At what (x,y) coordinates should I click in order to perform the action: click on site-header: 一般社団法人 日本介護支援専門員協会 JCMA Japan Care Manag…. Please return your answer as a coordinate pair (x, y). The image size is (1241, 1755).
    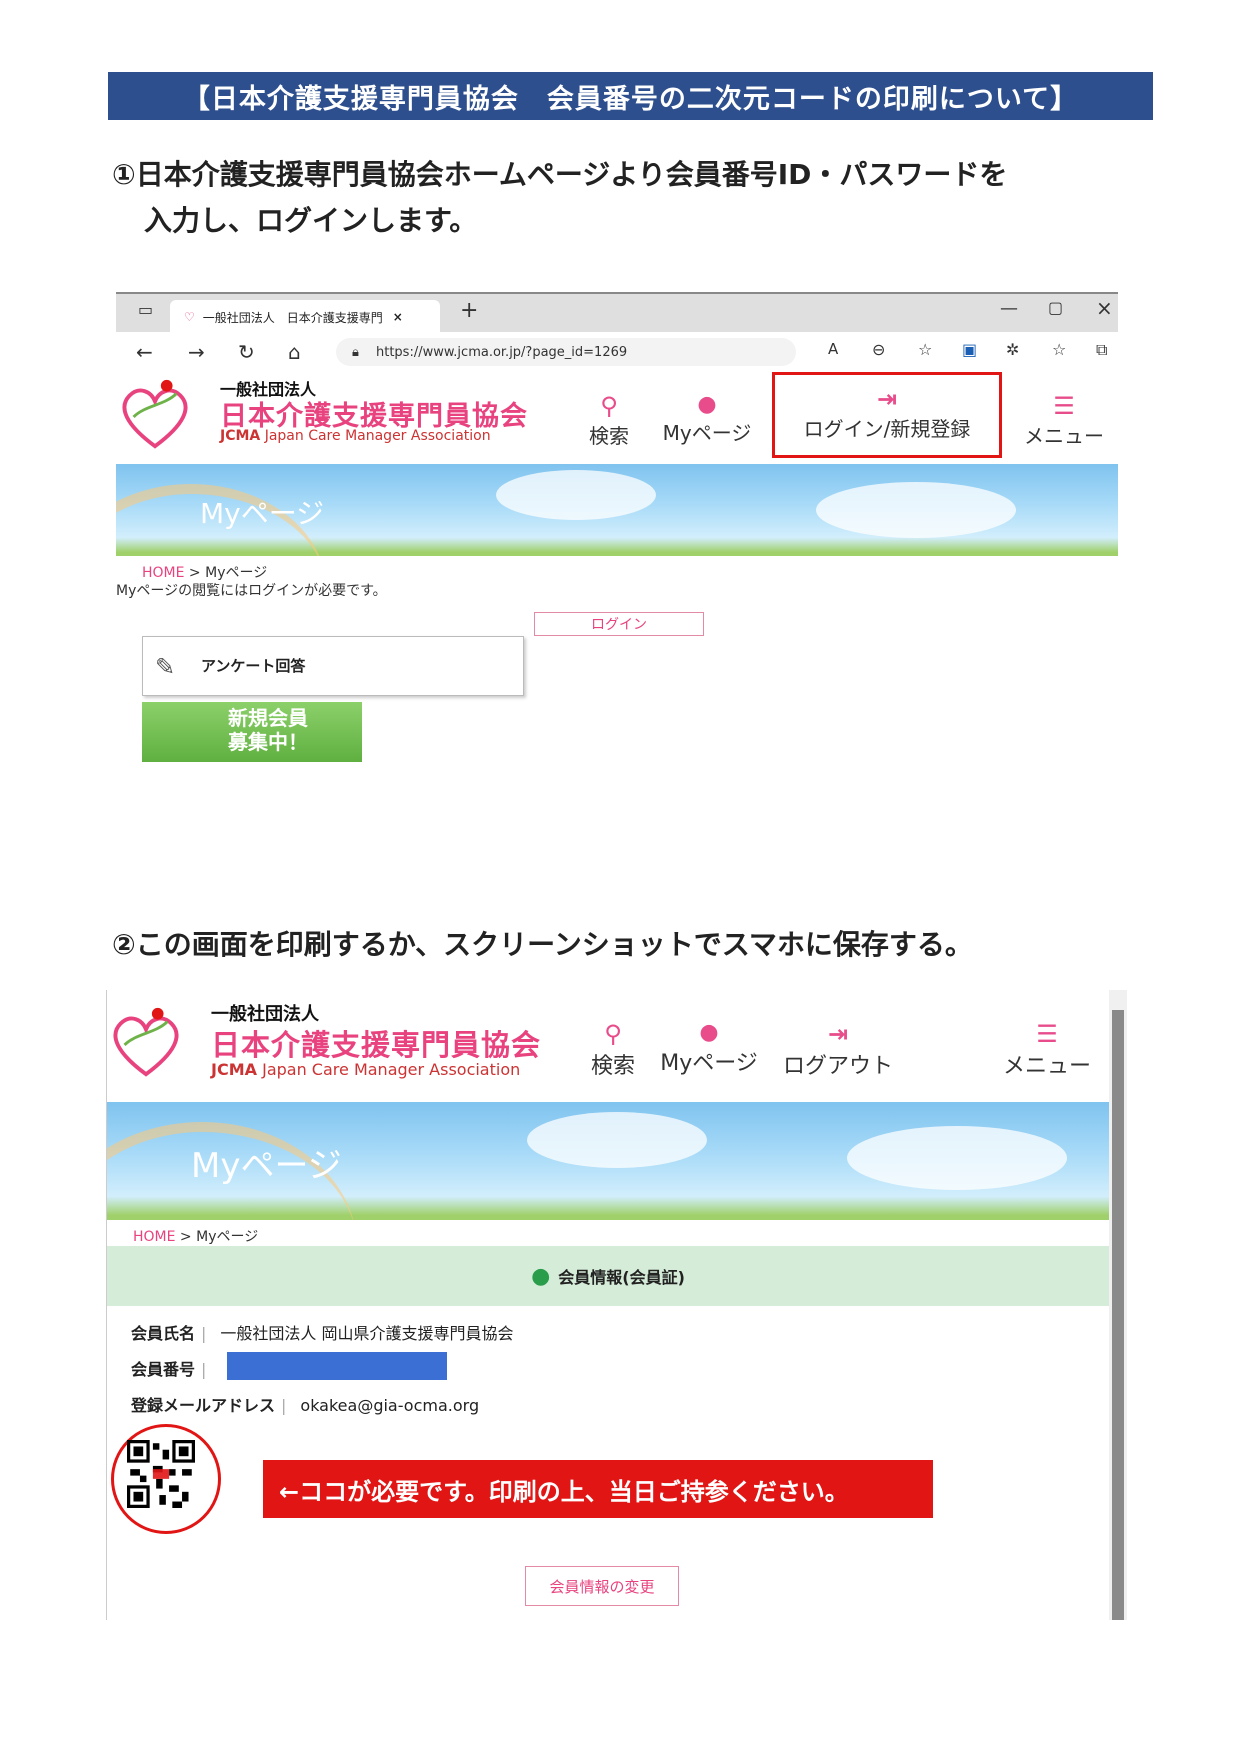
    Looking at the image, I should click on (617, 418).